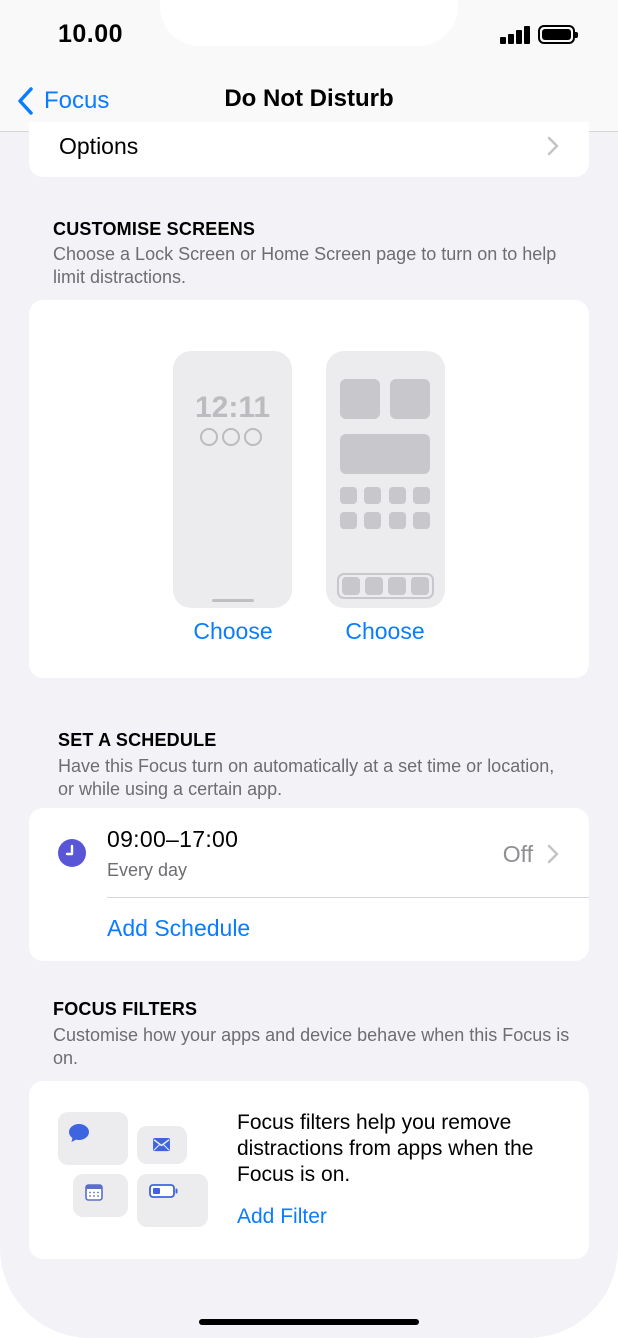 This screenshot has width=618, height=1338. Describe the element at coordinates (72, 853) in the screenshot. I see `clock-icon` at that location.